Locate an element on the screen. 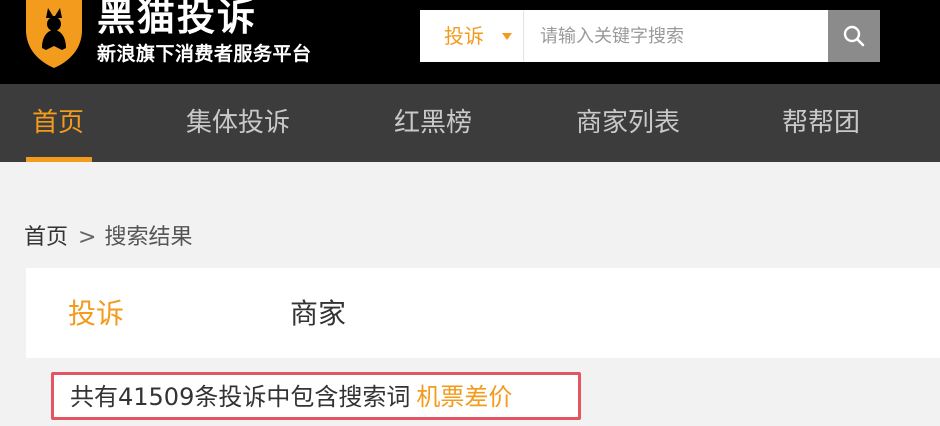 The width and height of the screenshot is (940, 426). caret-down-icon is located at coordinates (507, 36).